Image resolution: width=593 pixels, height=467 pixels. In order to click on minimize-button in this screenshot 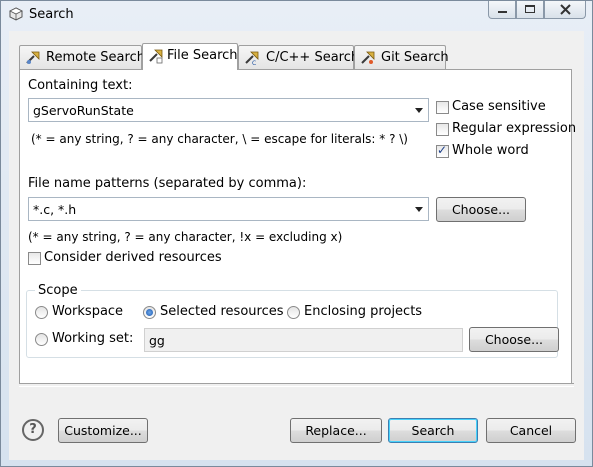, I will do `click(502, 10)`.